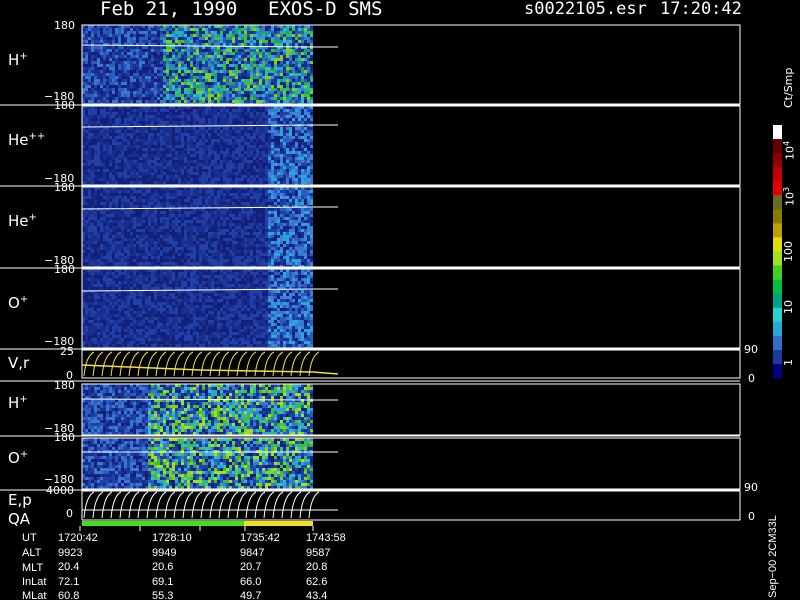 The height and width of the screenshot is (600, 800). I want to click on footer-value: 60.8, so click(69, 595).